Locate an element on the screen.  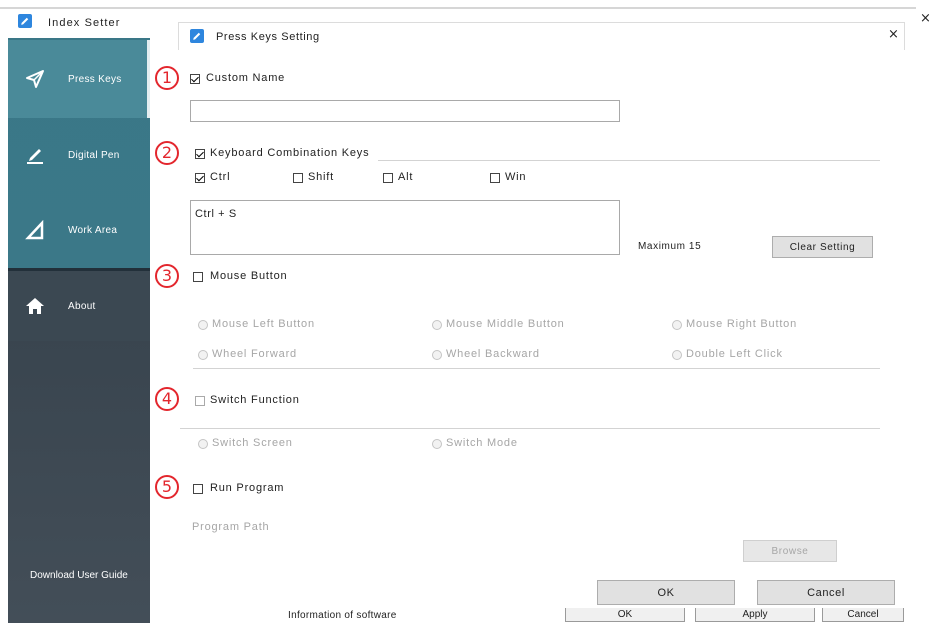
switch-function-checkbox is located at coordinates (200, 401).